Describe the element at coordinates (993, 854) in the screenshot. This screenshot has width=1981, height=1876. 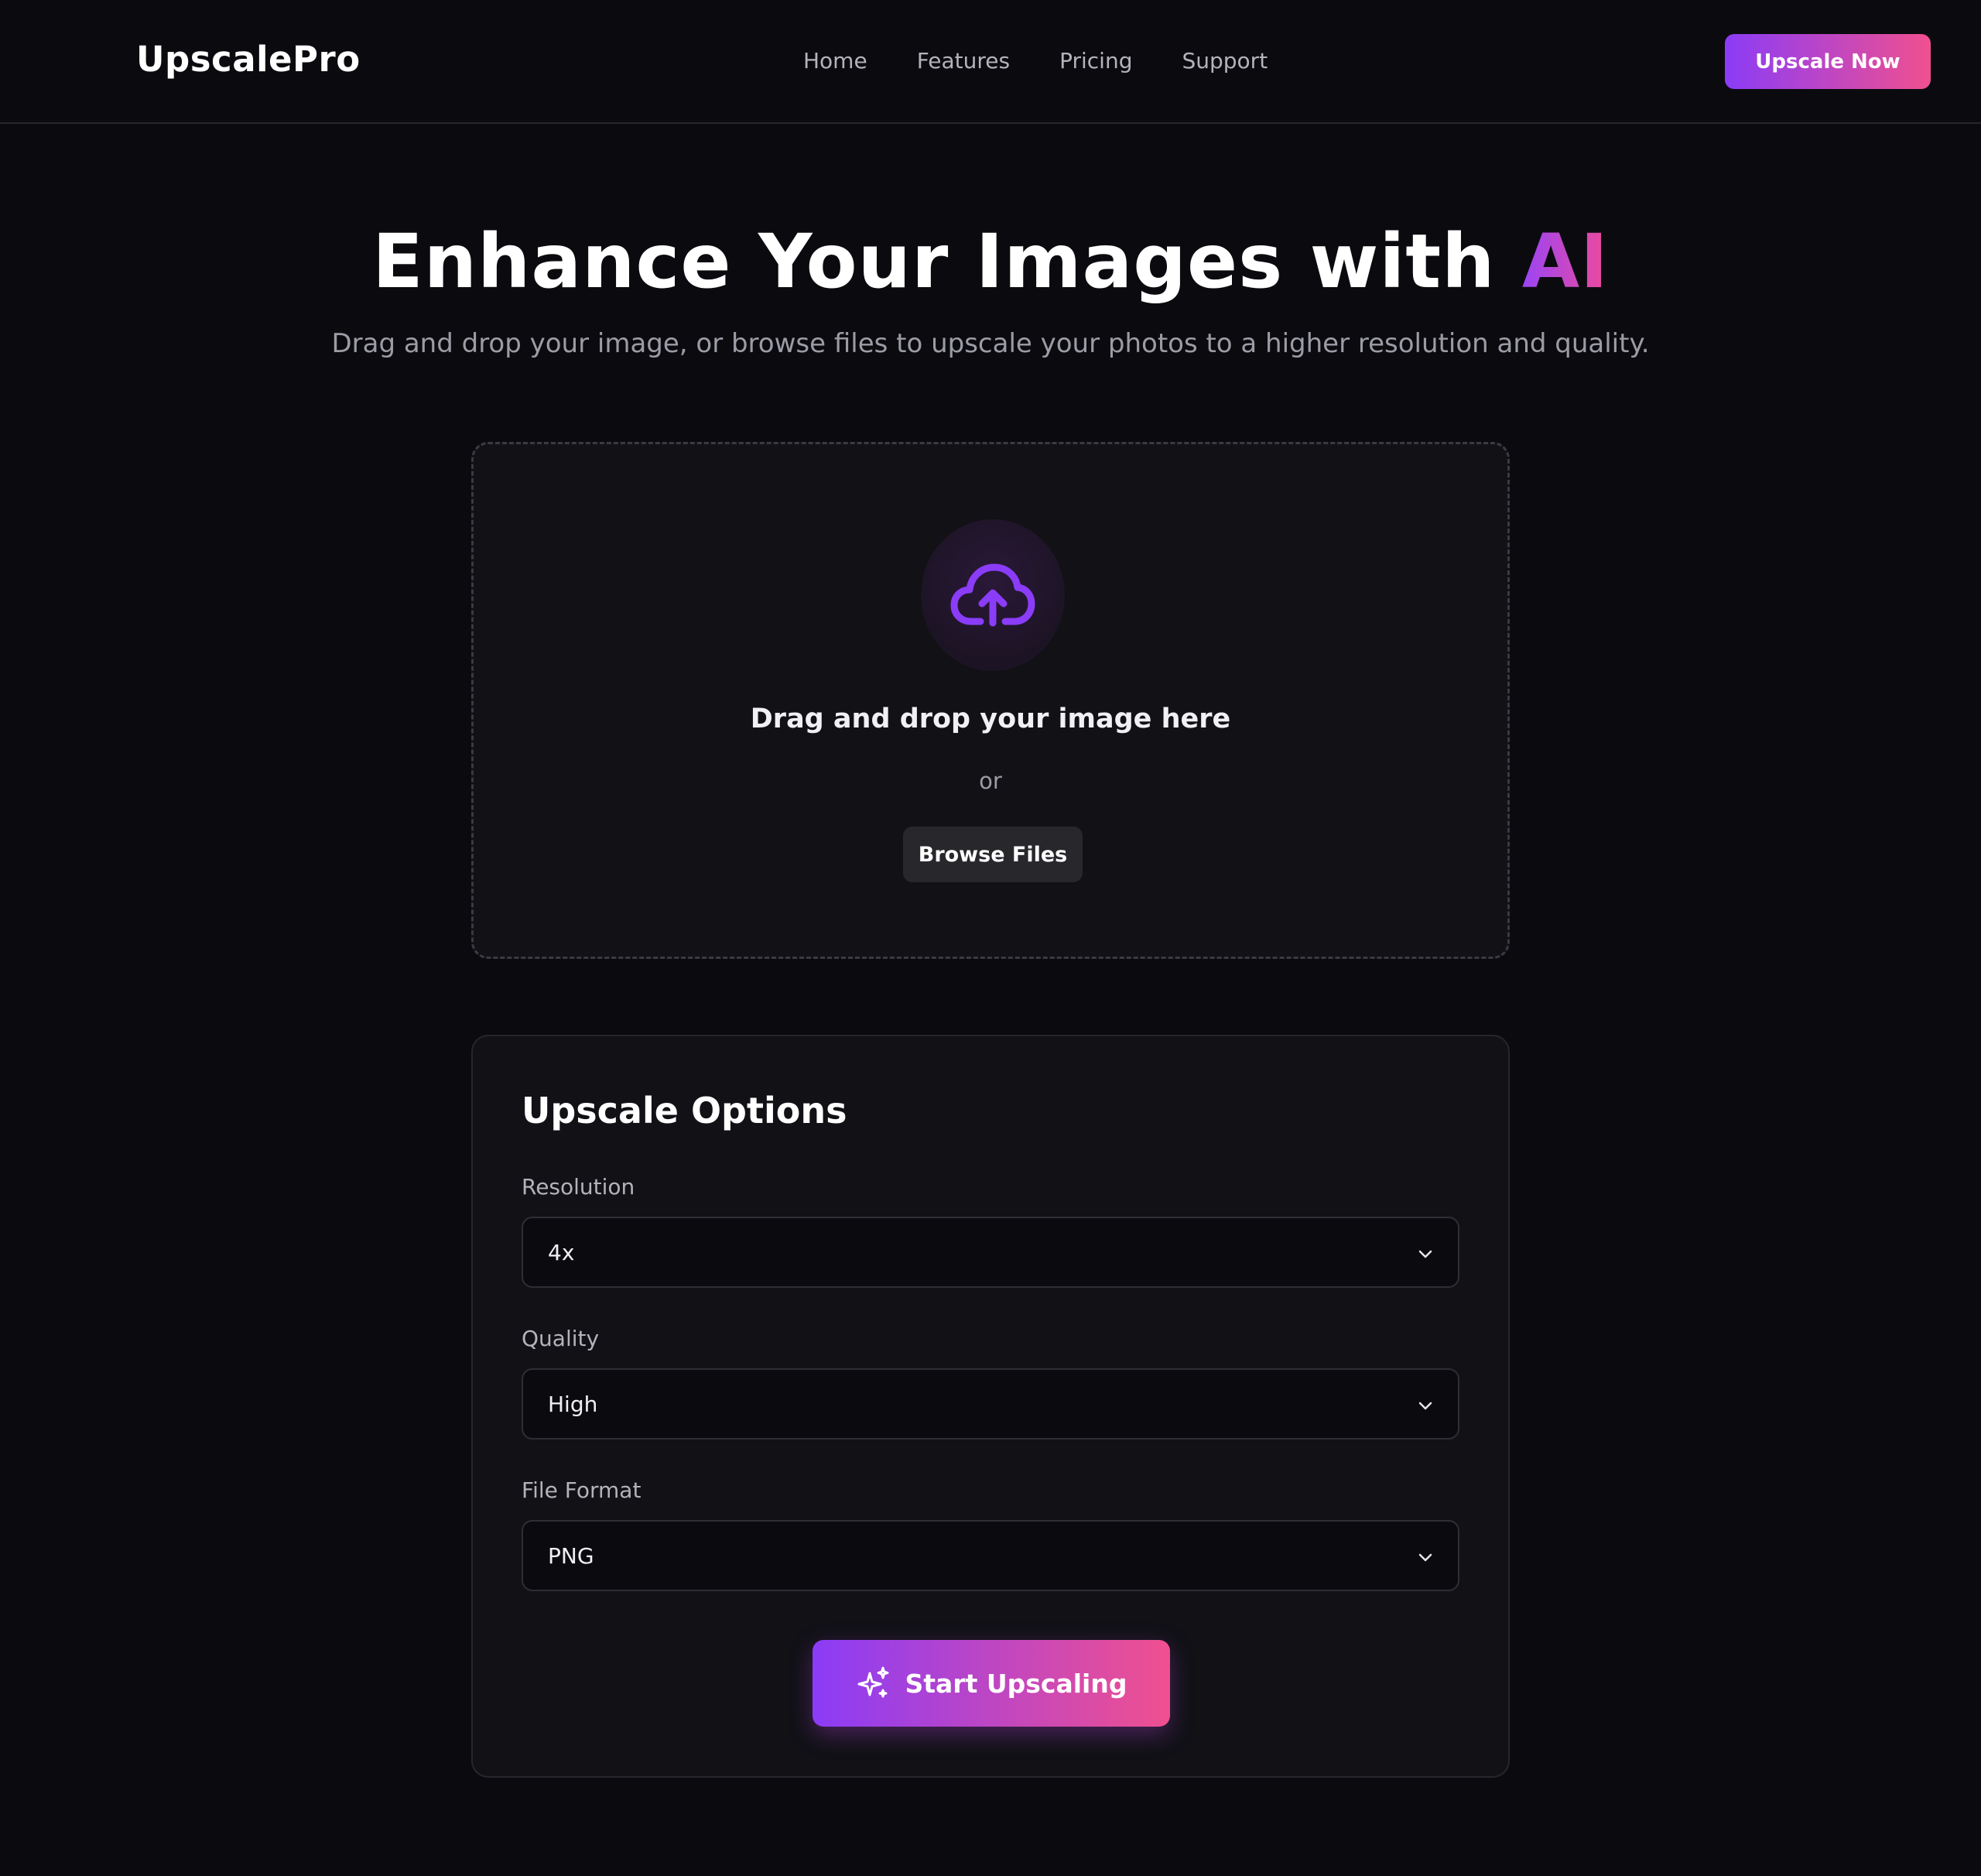
I see `browse-files-button: Browse Files` at that location.